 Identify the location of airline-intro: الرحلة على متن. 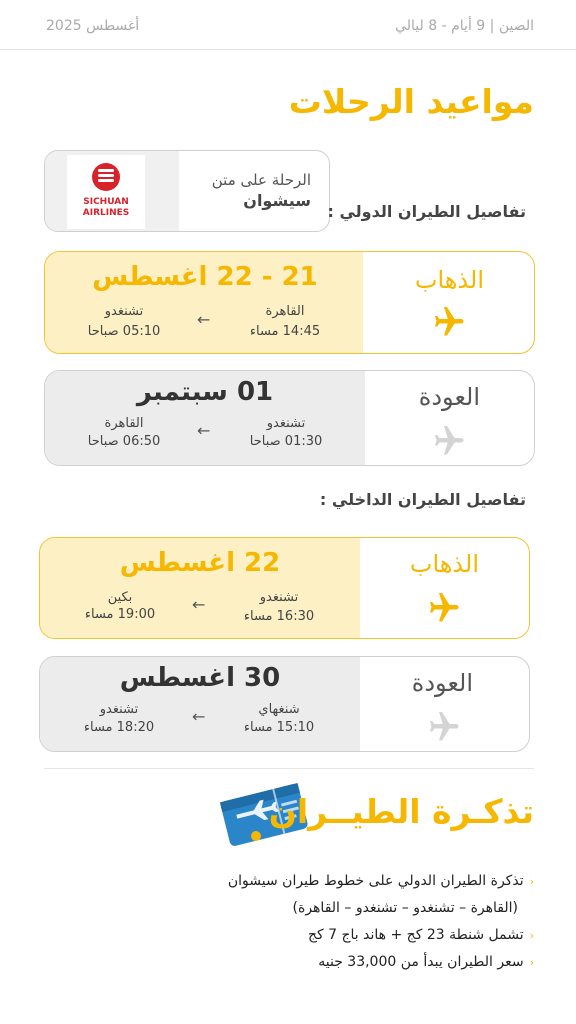
(261, 180).